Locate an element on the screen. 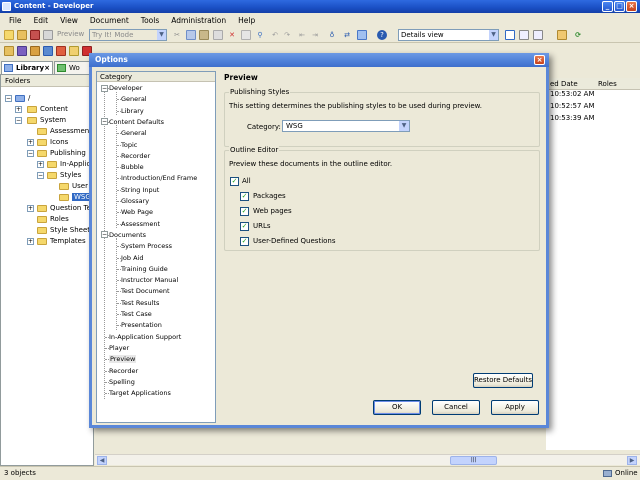 The width and height of the screenshot is (640, 480). undo-icon: ↶ is located at coordinates (275, 35).